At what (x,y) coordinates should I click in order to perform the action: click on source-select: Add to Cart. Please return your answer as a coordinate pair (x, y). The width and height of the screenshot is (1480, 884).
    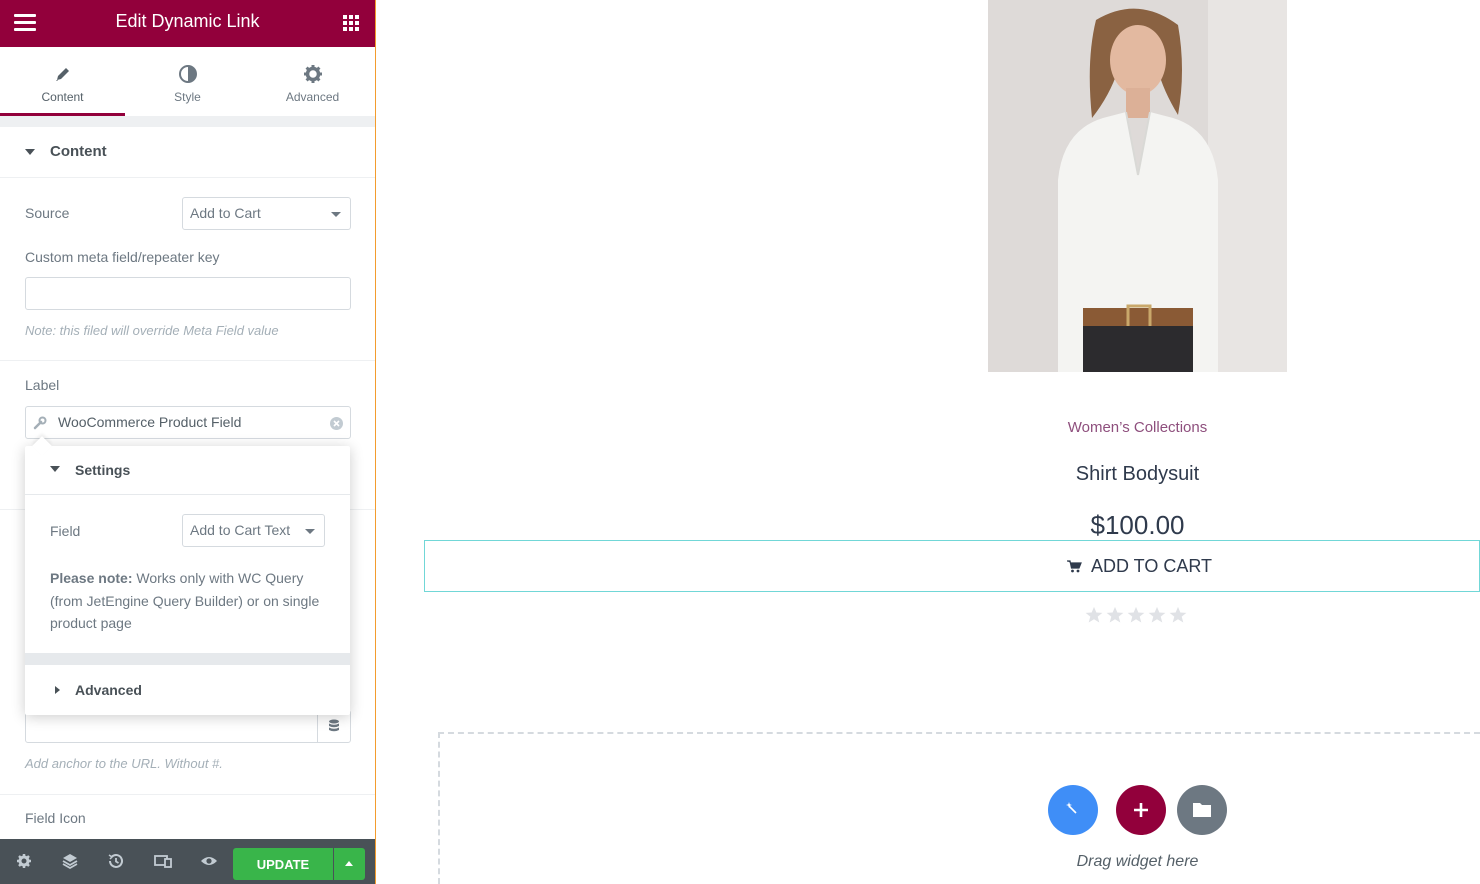
    Looking at the image, I should click on (266, 213).